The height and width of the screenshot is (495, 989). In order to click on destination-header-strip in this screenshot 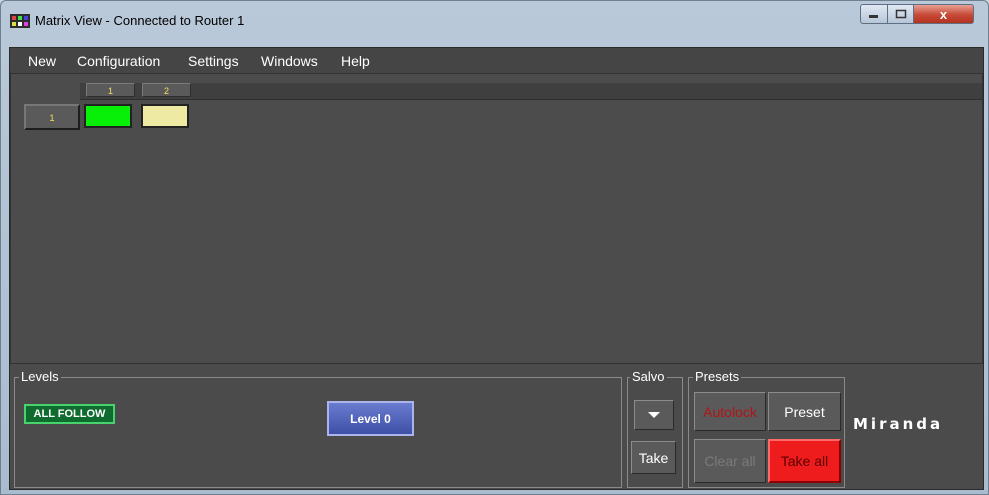, I will do `click(531, 91)`.